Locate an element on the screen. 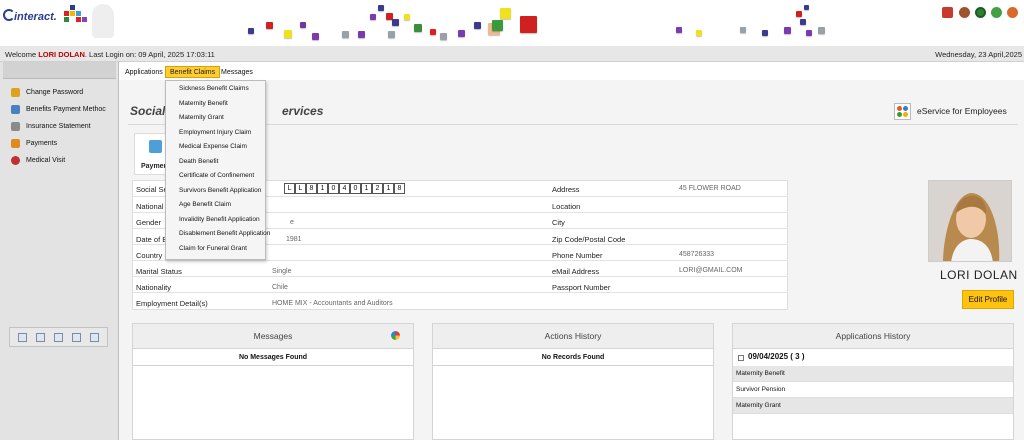 This screenshot has width=1024, height=440. tab-applications: Applications is located at coordinates (144, 73).